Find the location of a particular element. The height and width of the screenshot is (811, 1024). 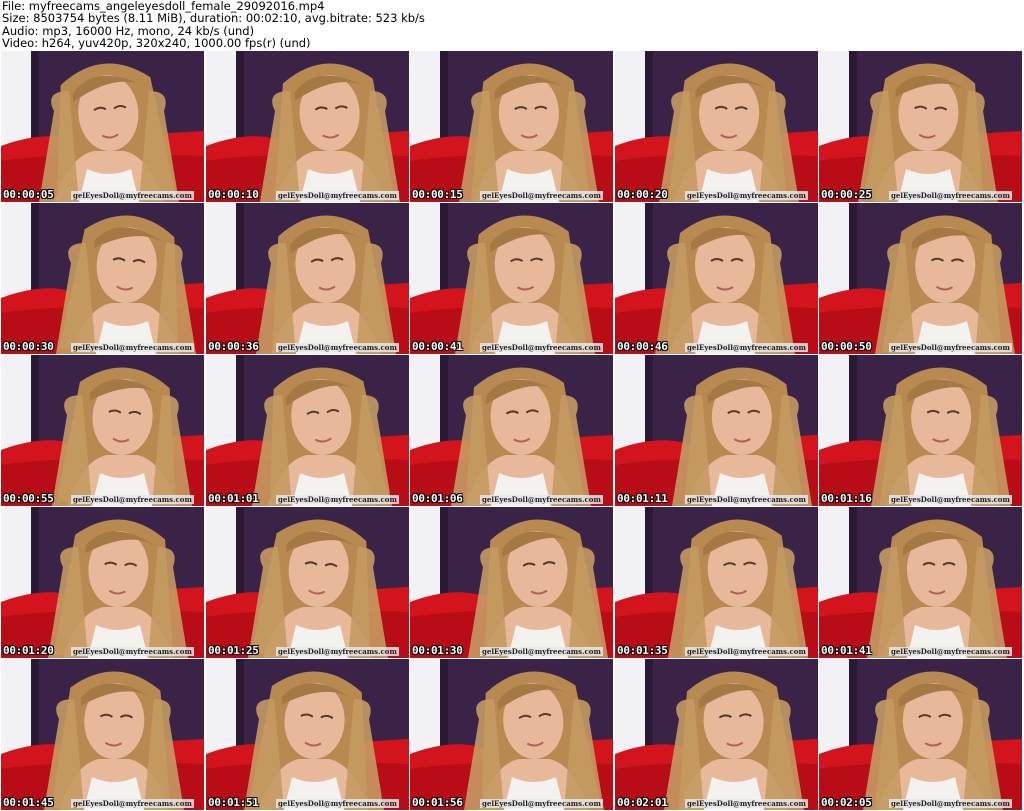

timestamp-label: 00:01:06 is located at coordinates (437, 498).